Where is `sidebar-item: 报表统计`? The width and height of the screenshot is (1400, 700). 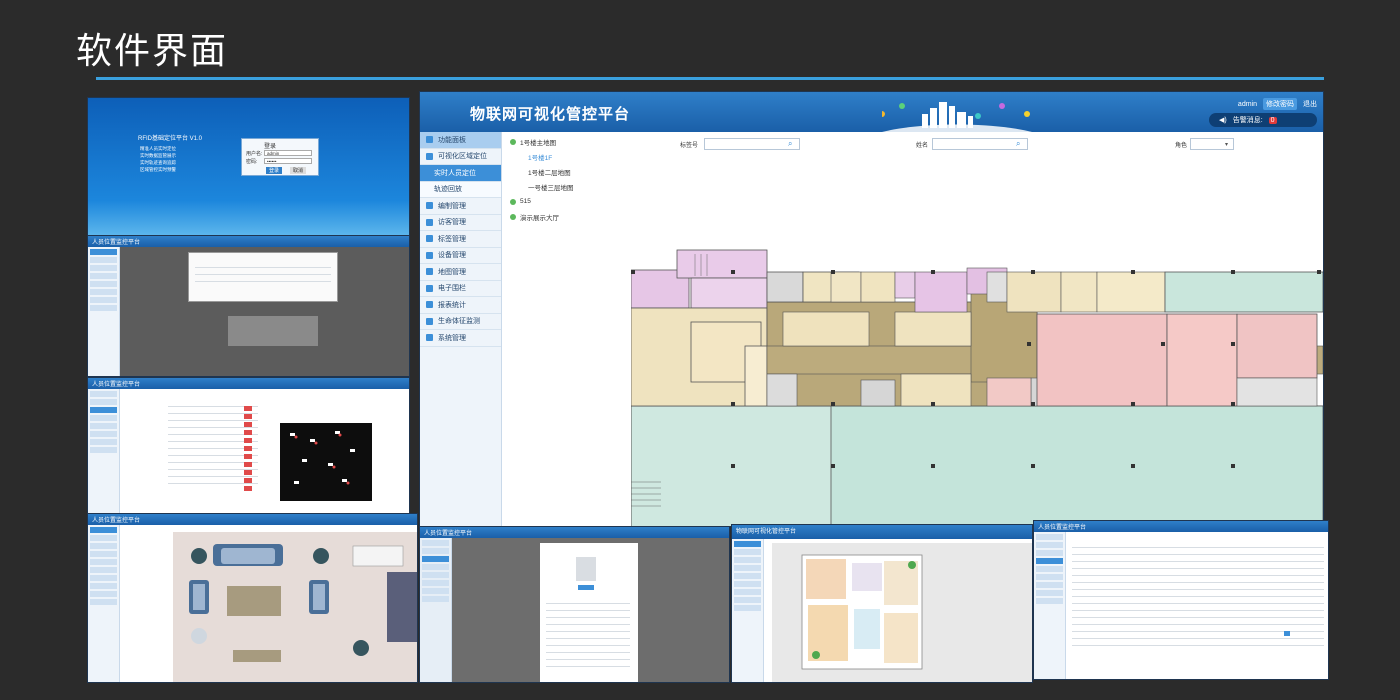 sidebar-item: 报表统计 is located at coordinates (460, 305).